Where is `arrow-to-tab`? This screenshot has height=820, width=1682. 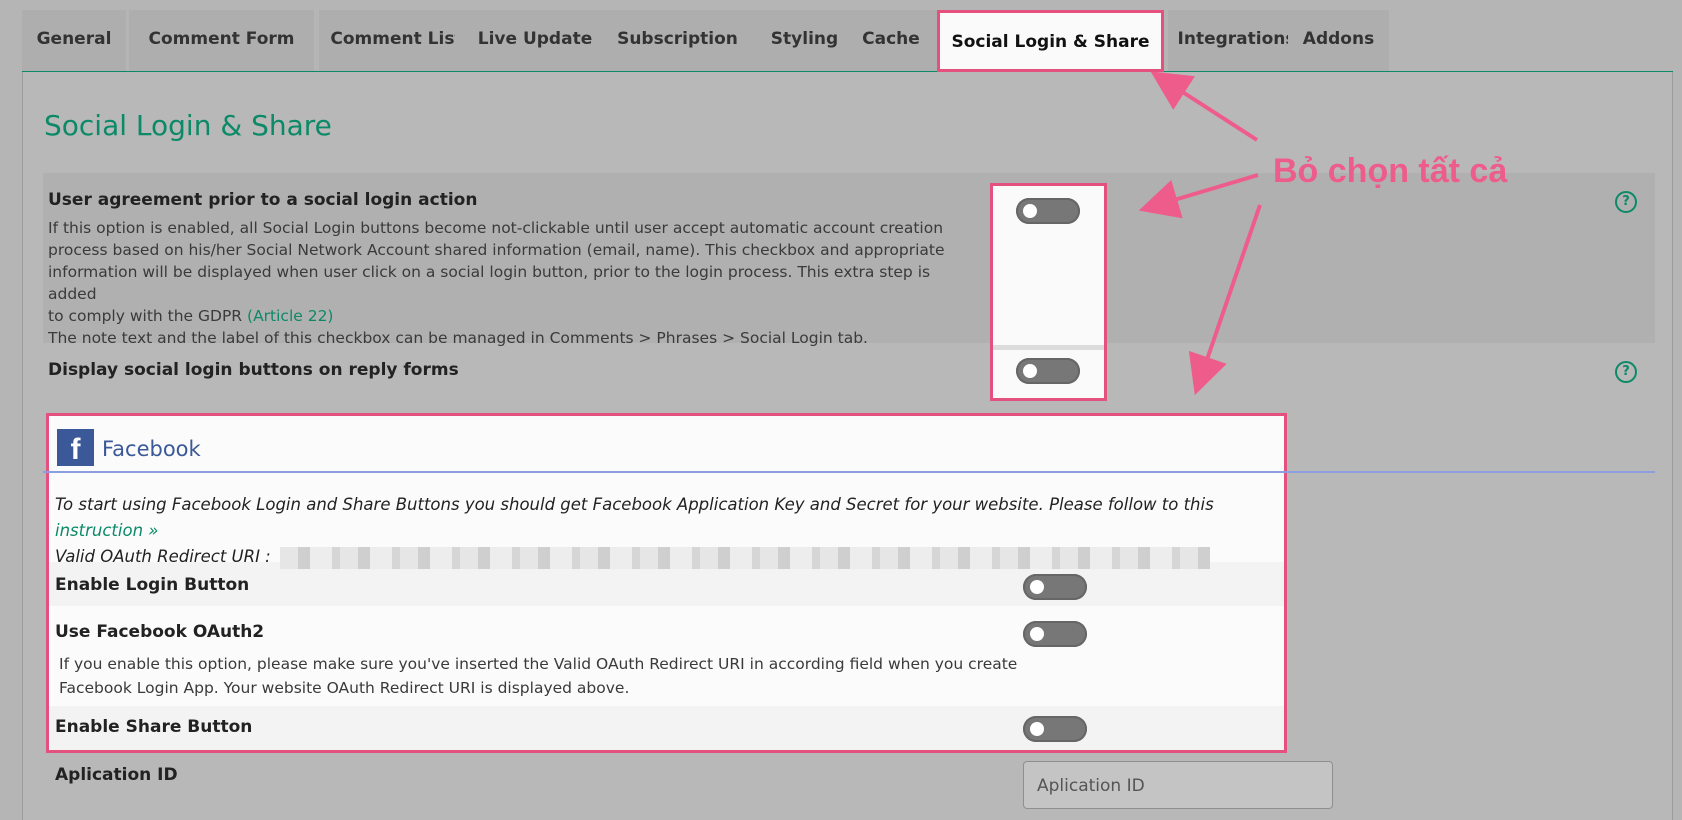
arrow-to-tab is located at coordinates (1204, 106).